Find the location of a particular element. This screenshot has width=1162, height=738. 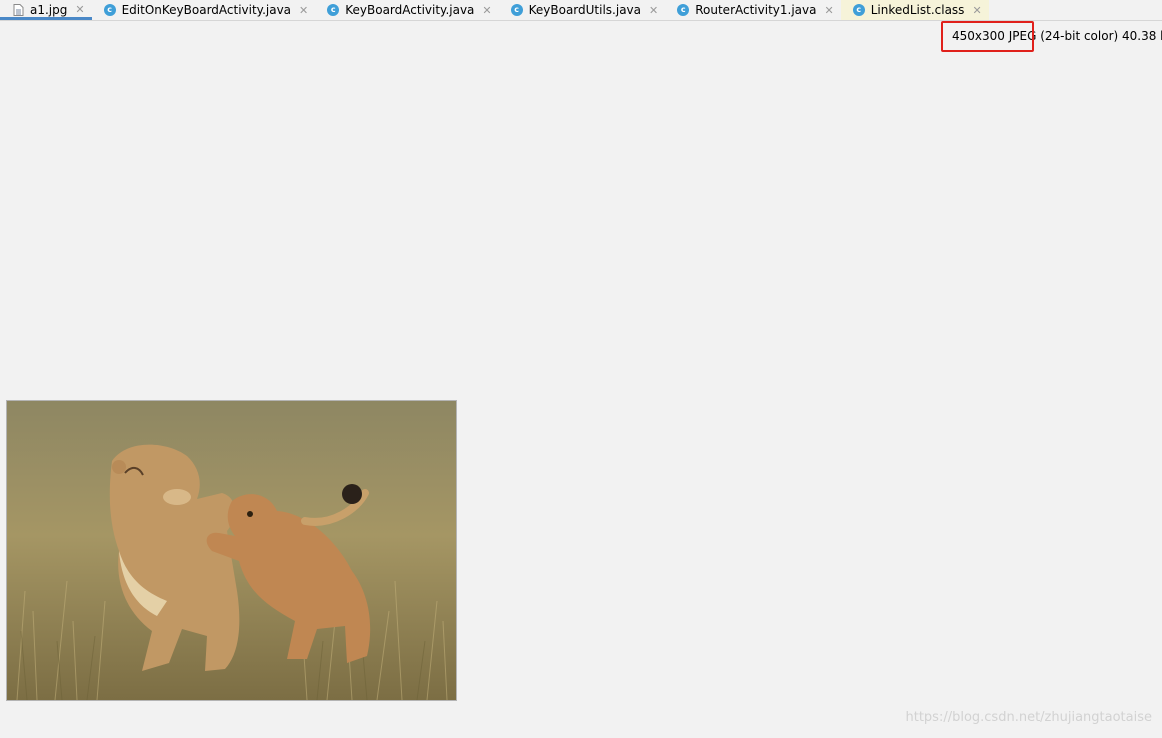

tab-keyboardutils-java: c KeyBoardUtils.java ✕ is located at coordinates (582, 10).